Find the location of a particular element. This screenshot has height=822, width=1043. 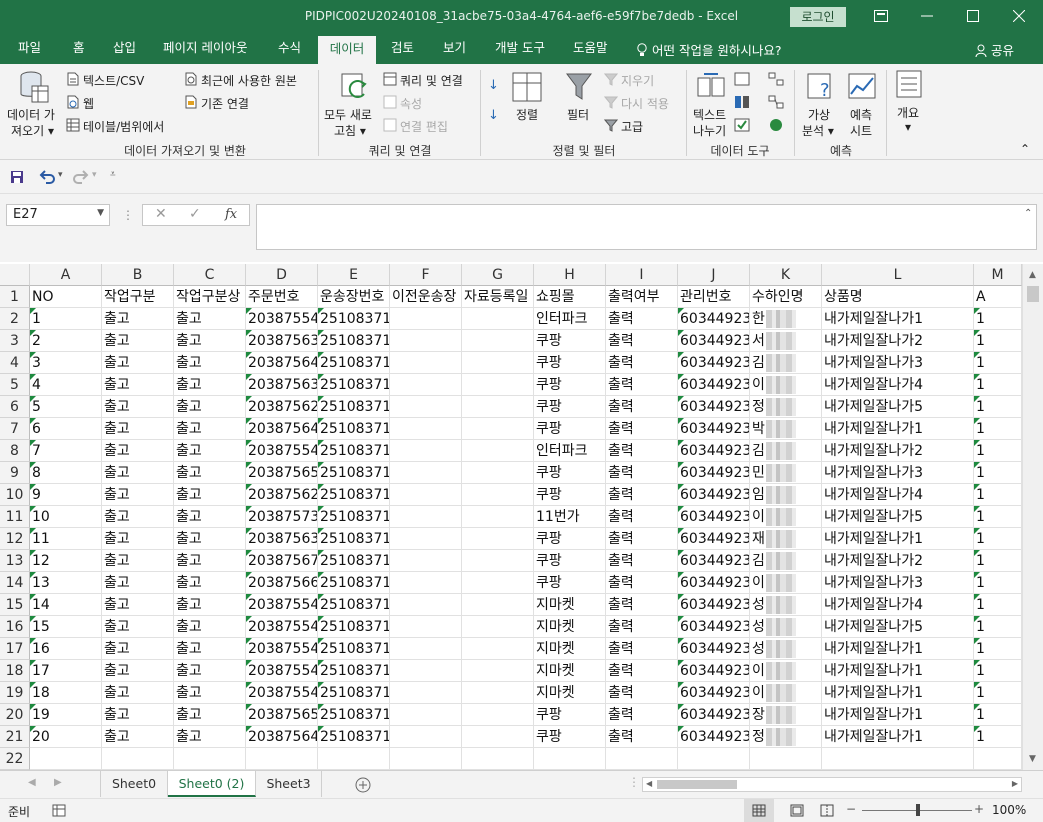

restore-icon is located at coordinates (973, 17).